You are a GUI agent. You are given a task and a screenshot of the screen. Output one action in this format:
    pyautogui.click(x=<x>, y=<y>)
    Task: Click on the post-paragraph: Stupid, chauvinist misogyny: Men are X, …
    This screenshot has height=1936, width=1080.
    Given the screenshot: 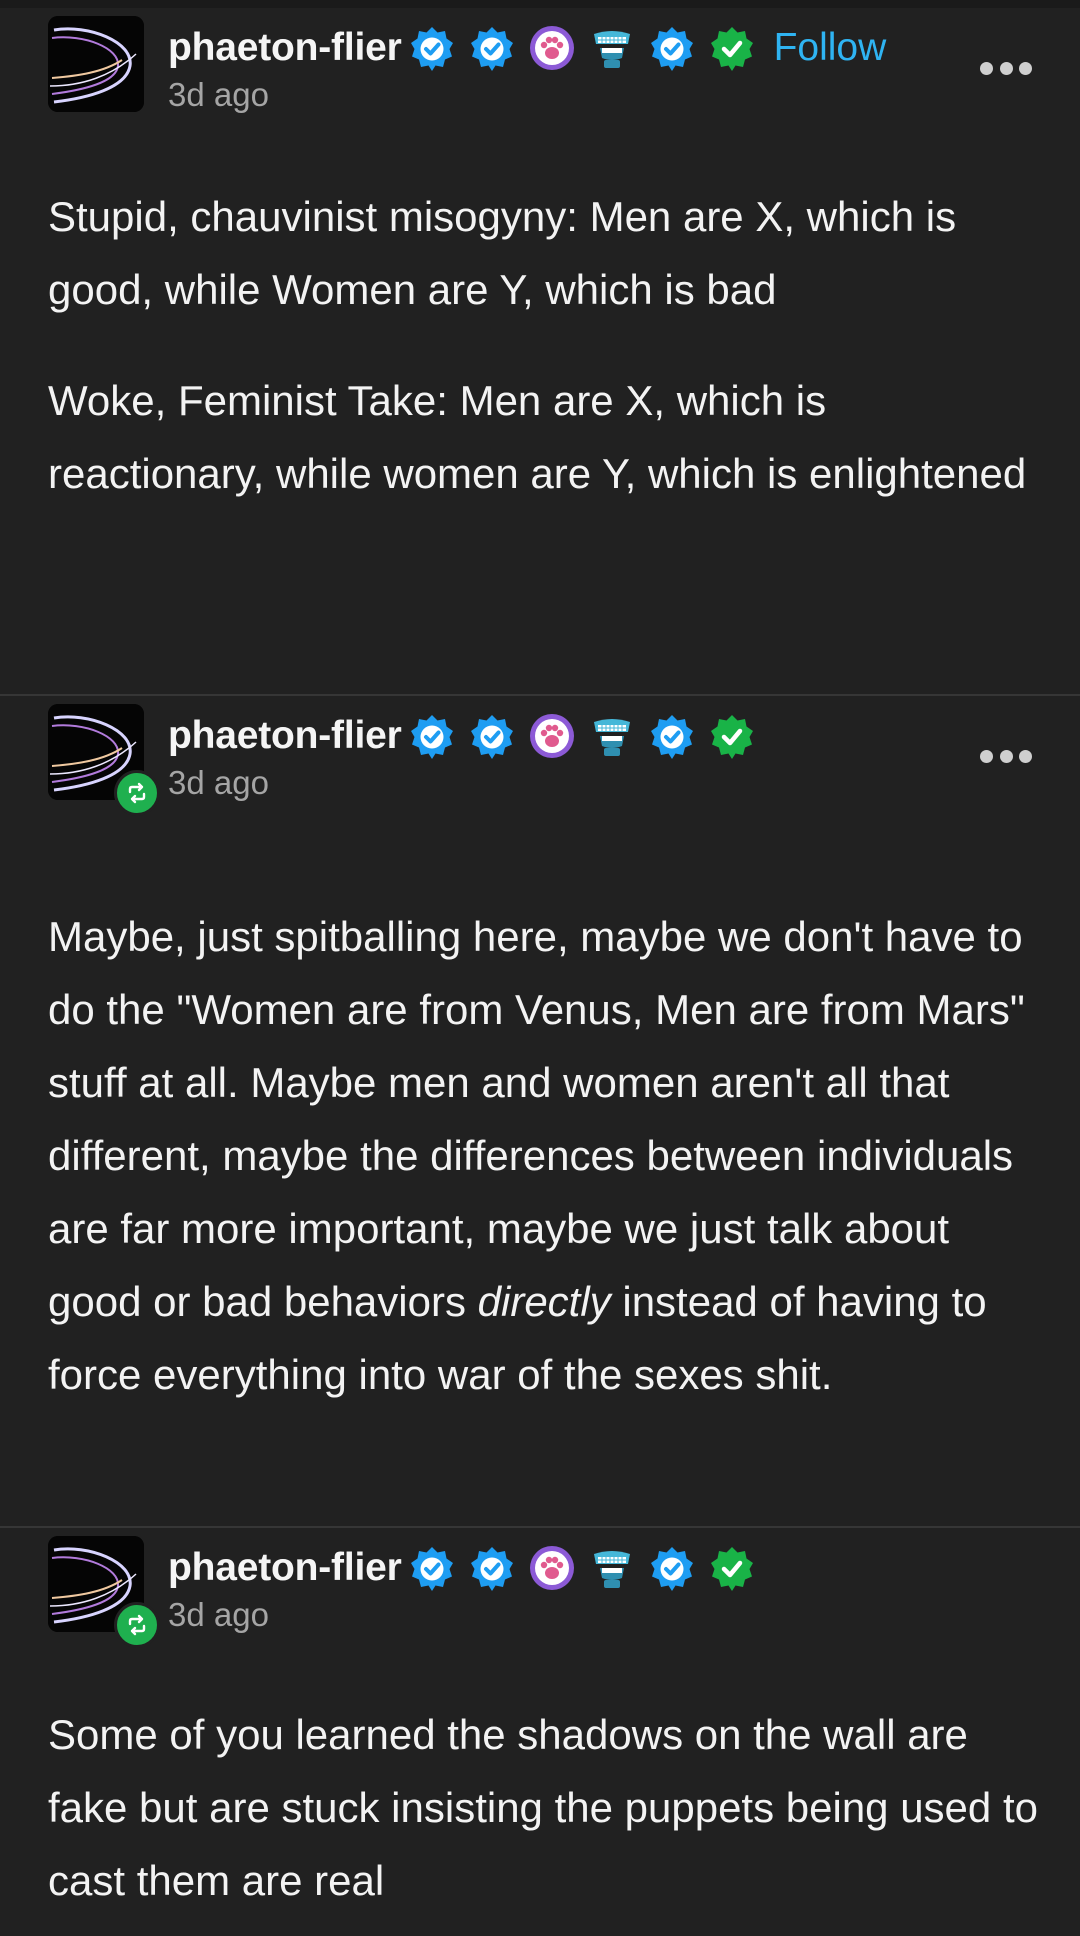 What is the action you would take?
    pyautogui.click(x=502, y=253)
    